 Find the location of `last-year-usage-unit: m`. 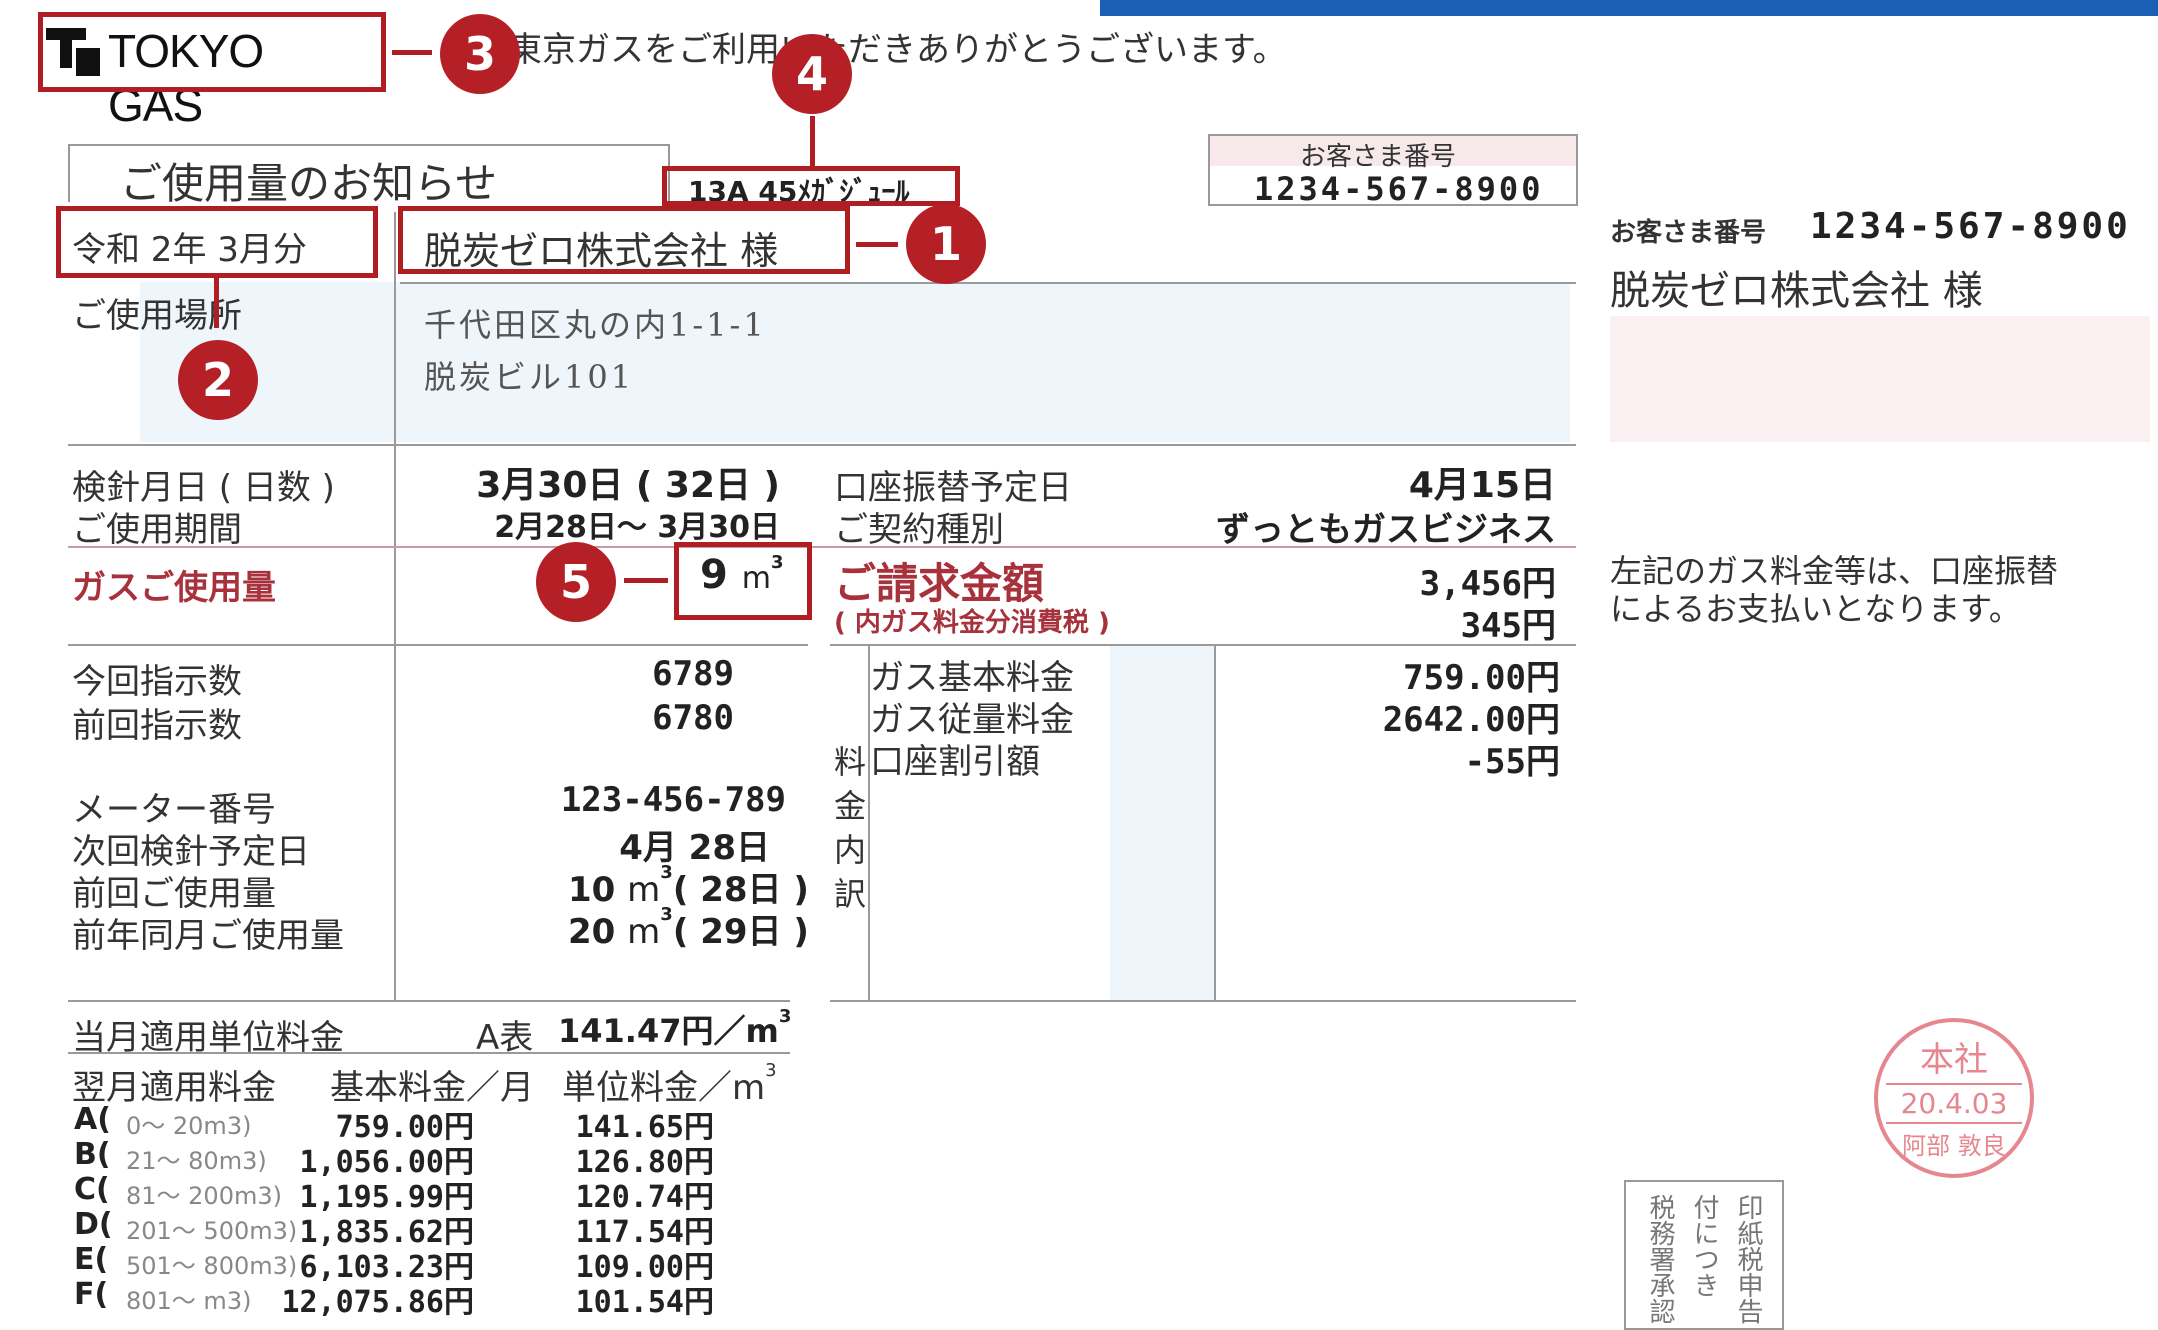

last-year-usage-unit: m is located at coordinates (644, 932).